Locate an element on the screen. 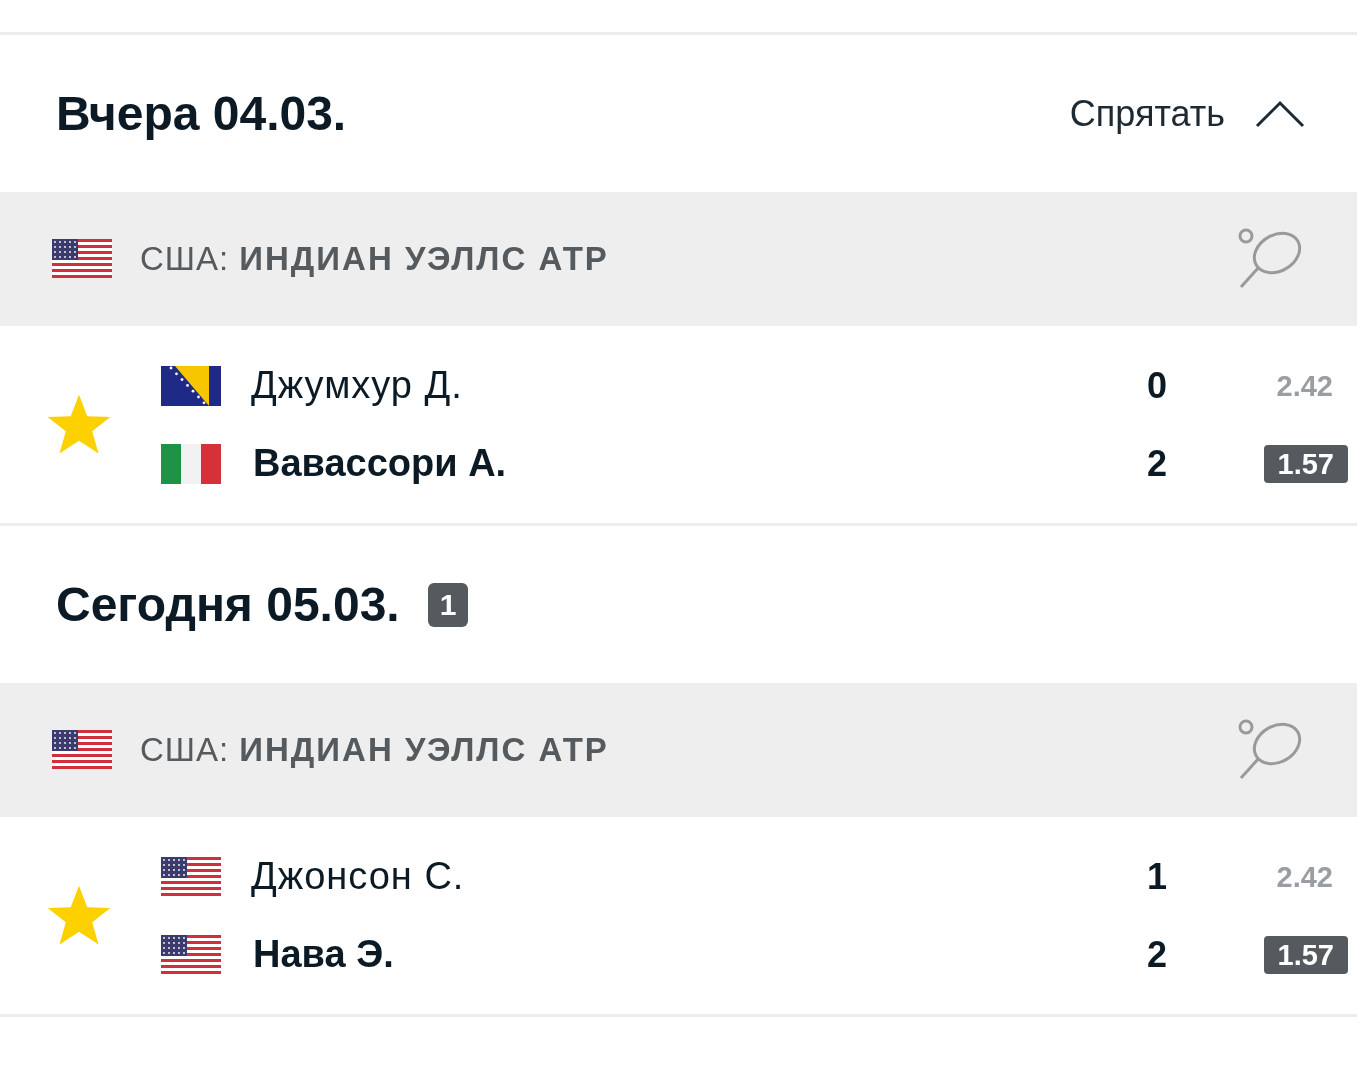 The height and width of the screenshot is (1080, 1357). hide-toggle: Спрятать is located at coordinates (1187, 113).